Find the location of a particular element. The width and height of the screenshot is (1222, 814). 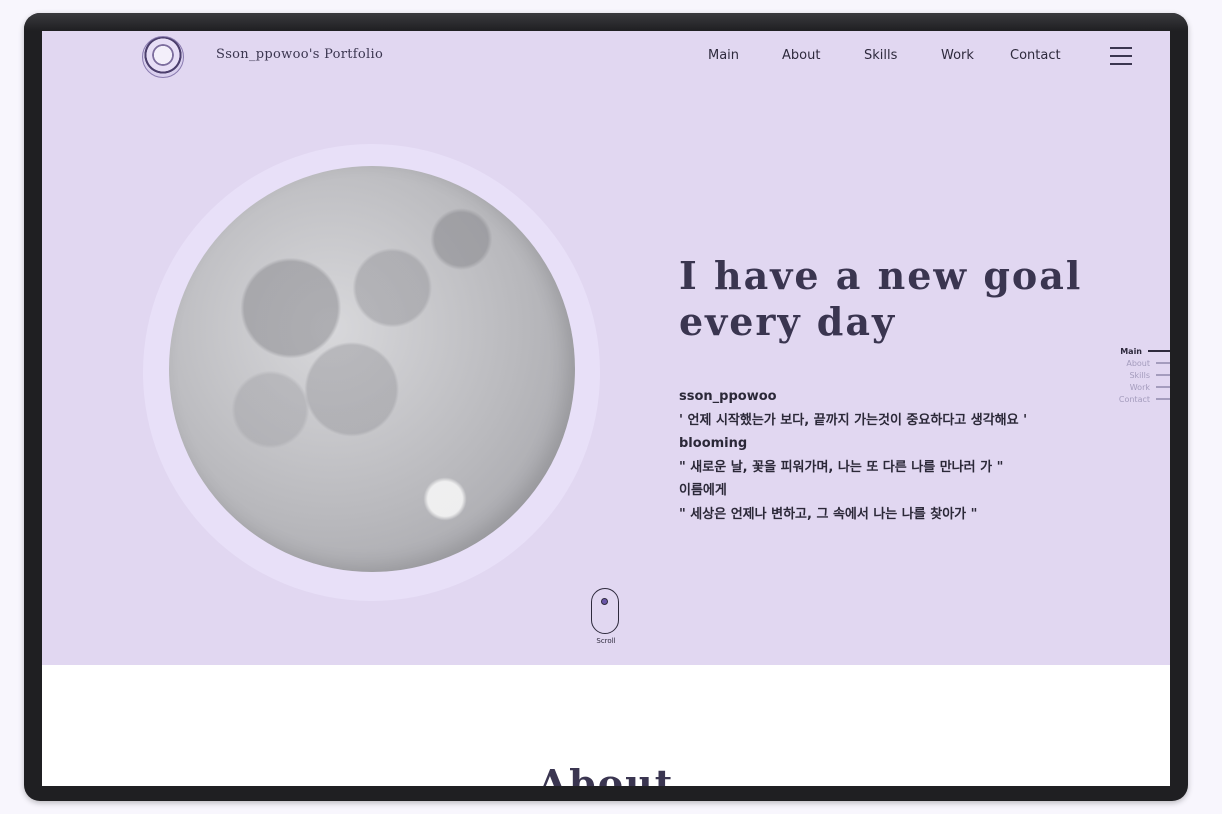

nav-skills: Skills is located at coordinates (880, 55).